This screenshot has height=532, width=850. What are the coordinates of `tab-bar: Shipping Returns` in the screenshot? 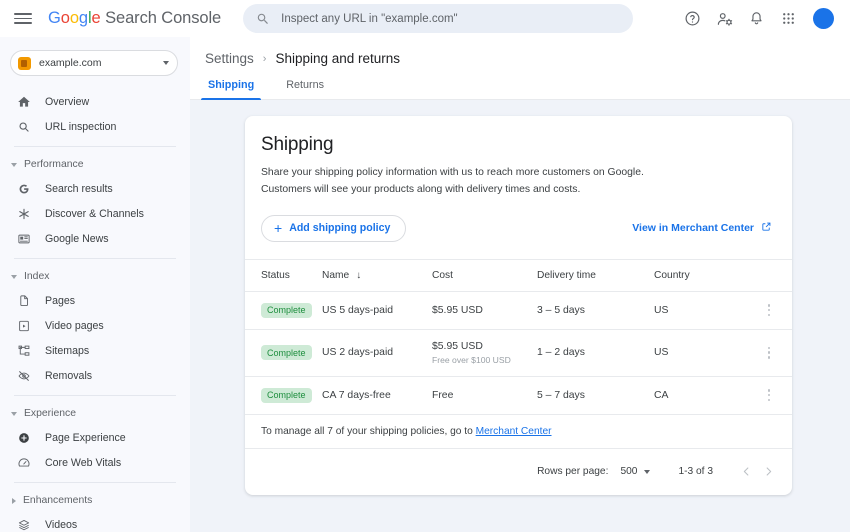 It's located at (520, 89).